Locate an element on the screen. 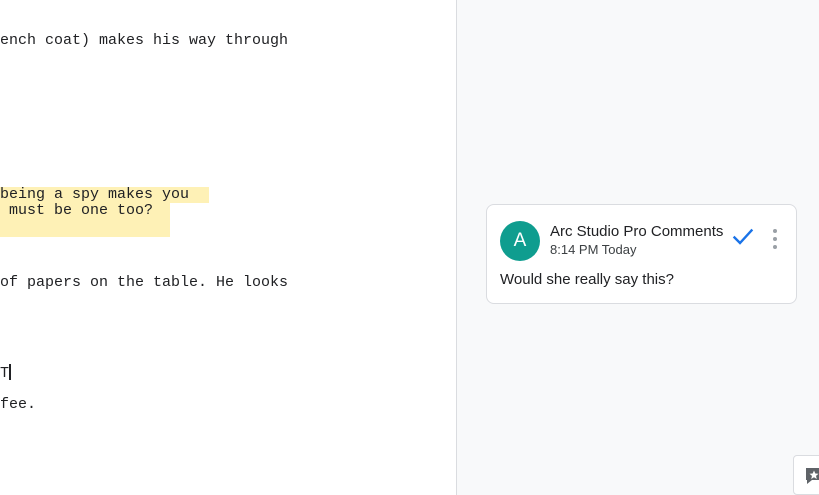 This screenshot has width=819, height=495. comment-timestamp: 8:14 PM Today is located at coordinates (593, 249).